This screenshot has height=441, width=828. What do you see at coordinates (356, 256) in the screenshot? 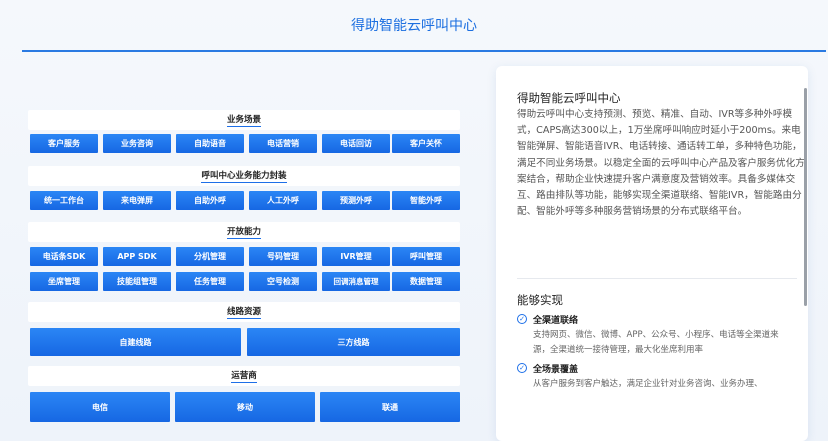
I see `btn-ivr-mgmt: IVR管理` at bounding box center [356, 256].